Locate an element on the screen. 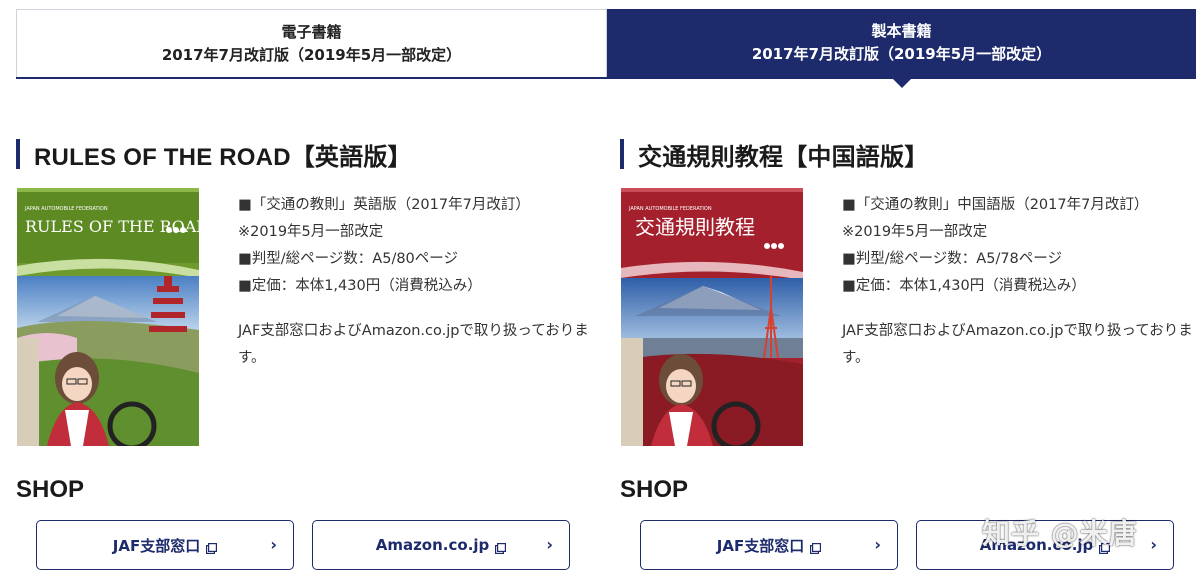  product-heading: 交通規則教程【中国語版】 is located at coordinates (910, 154).